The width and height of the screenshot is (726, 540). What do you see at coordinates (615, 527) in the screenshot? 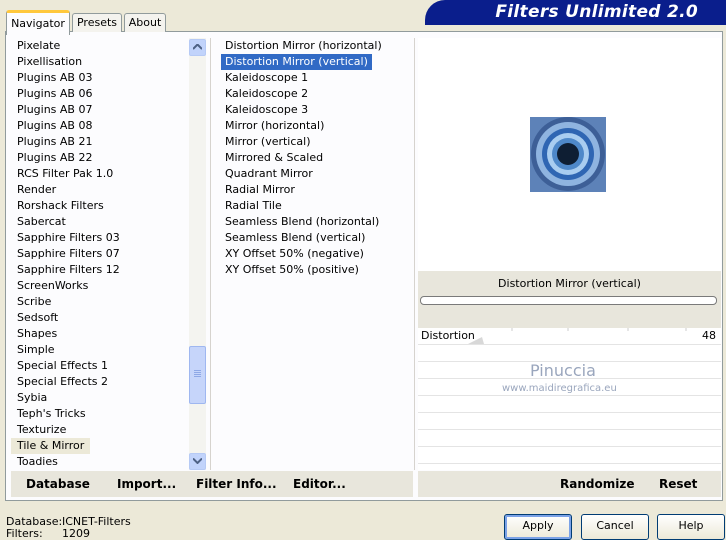
I see `cancel-button: Cancel` at bounding box center [615, 527].